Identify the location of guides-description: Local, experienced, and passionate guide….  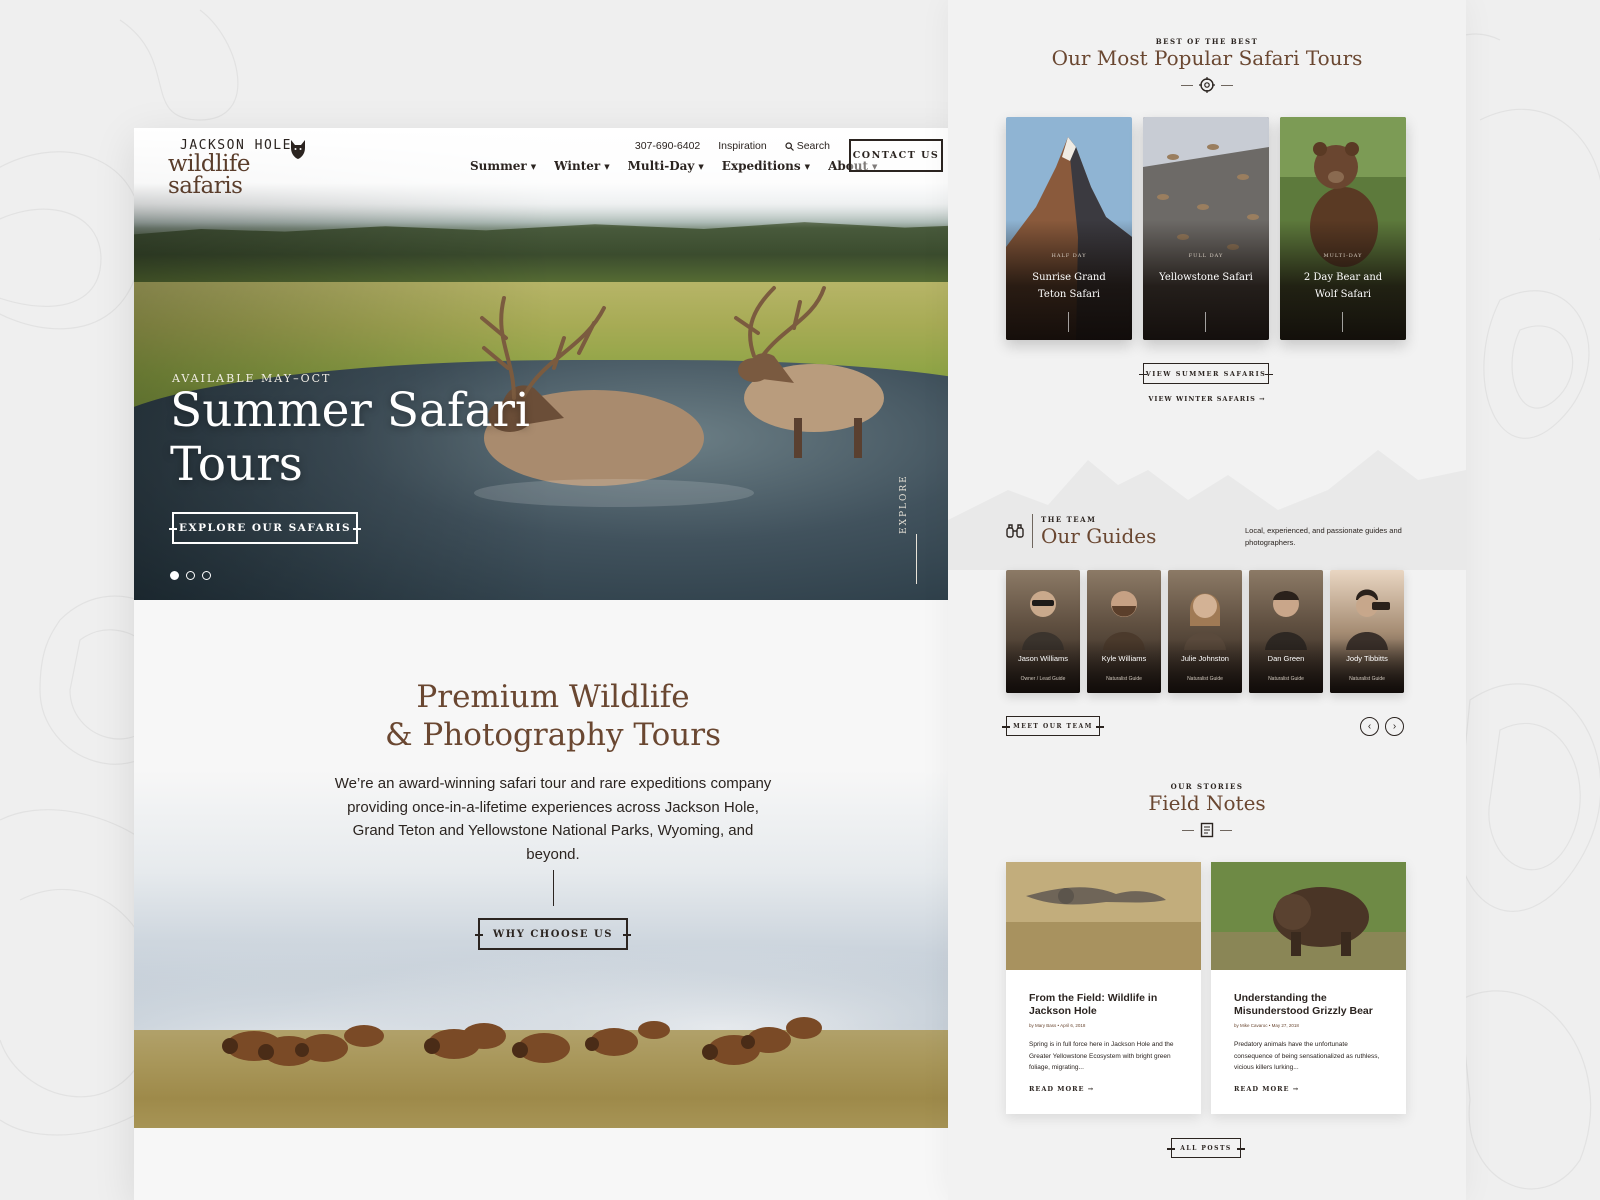
(1323, 536).